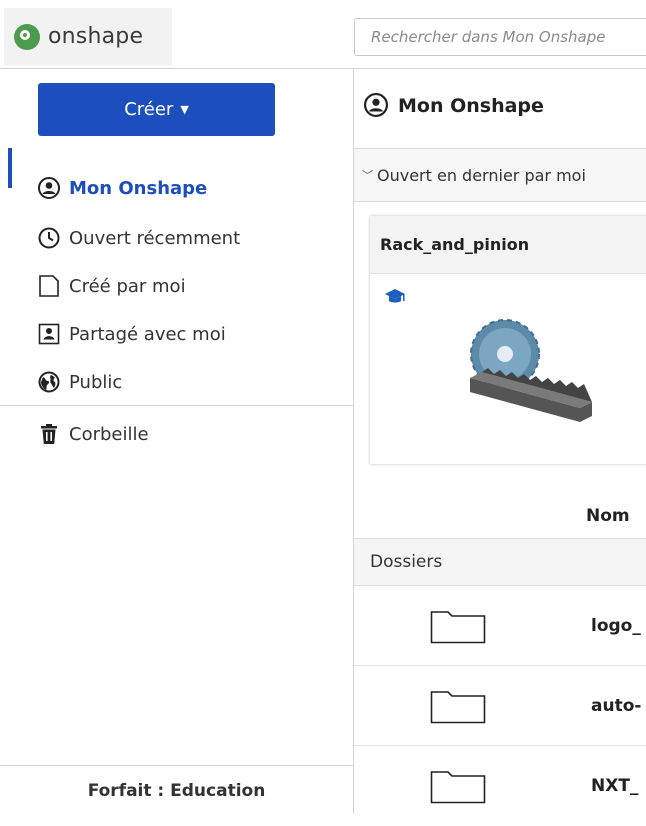 This screenshot has height=826, width=646. Describe the element at coordinates (184, 109) in the screenshot. I see `caret-down-icon: ▼` at that location.